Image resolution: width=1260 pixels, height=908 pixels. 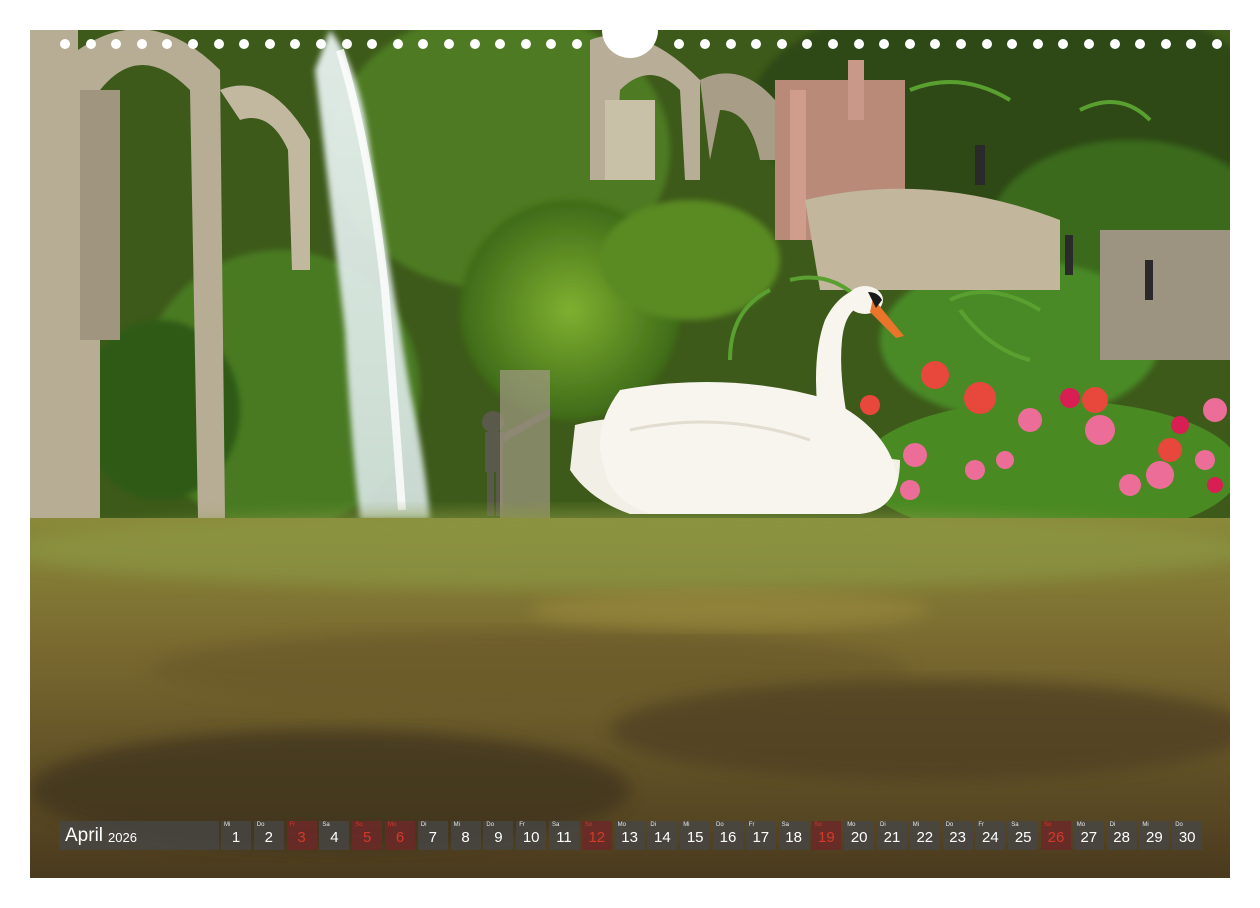 I want to click on day-number: 13, so click(x=629, y=837).